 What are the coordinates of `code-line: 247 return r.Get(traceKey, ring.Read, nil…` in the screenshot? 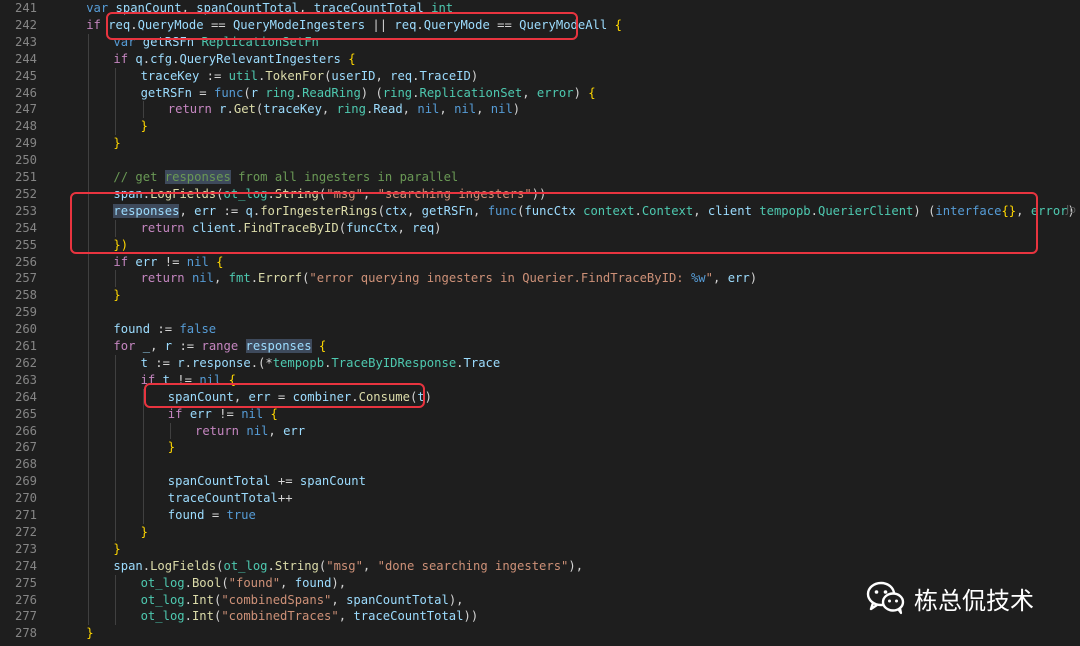 It's located at (540, 109).